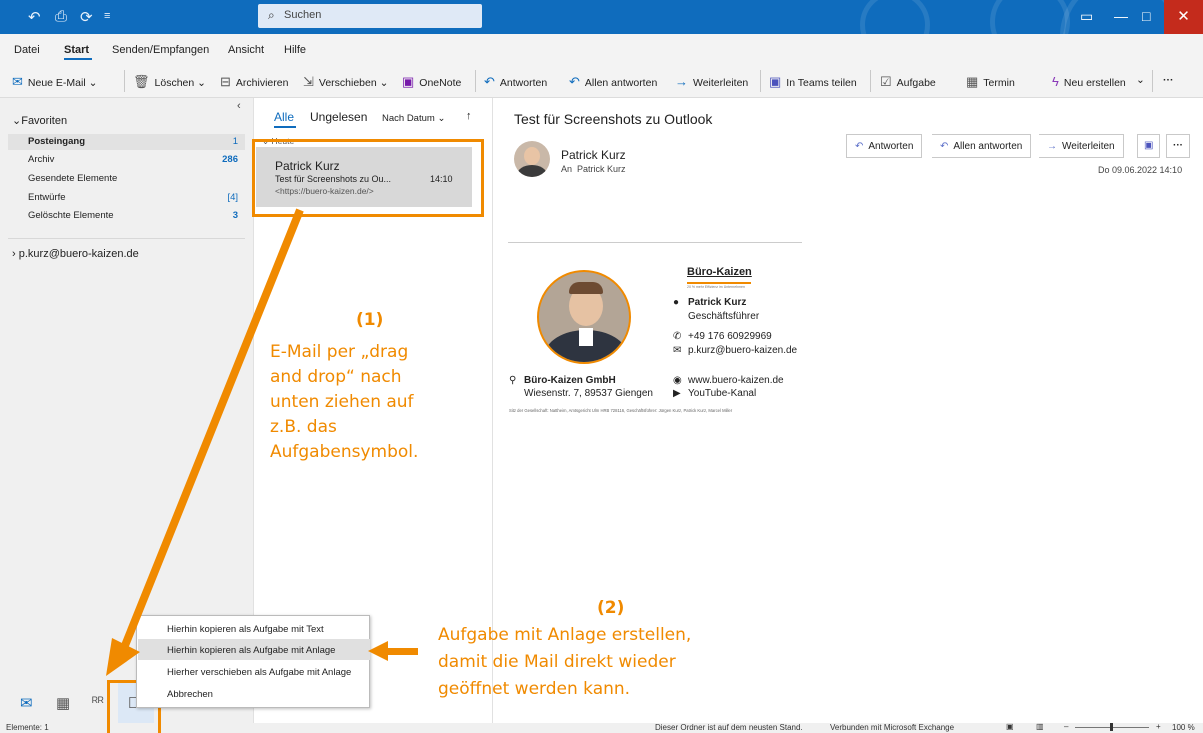 Image resolution: width=1203 pixels, height=733 pixels. Describe the element at coordinates (339, 352) in the screenshot. I see `annotation-step1-line: E-Mail per „drag` at that location.